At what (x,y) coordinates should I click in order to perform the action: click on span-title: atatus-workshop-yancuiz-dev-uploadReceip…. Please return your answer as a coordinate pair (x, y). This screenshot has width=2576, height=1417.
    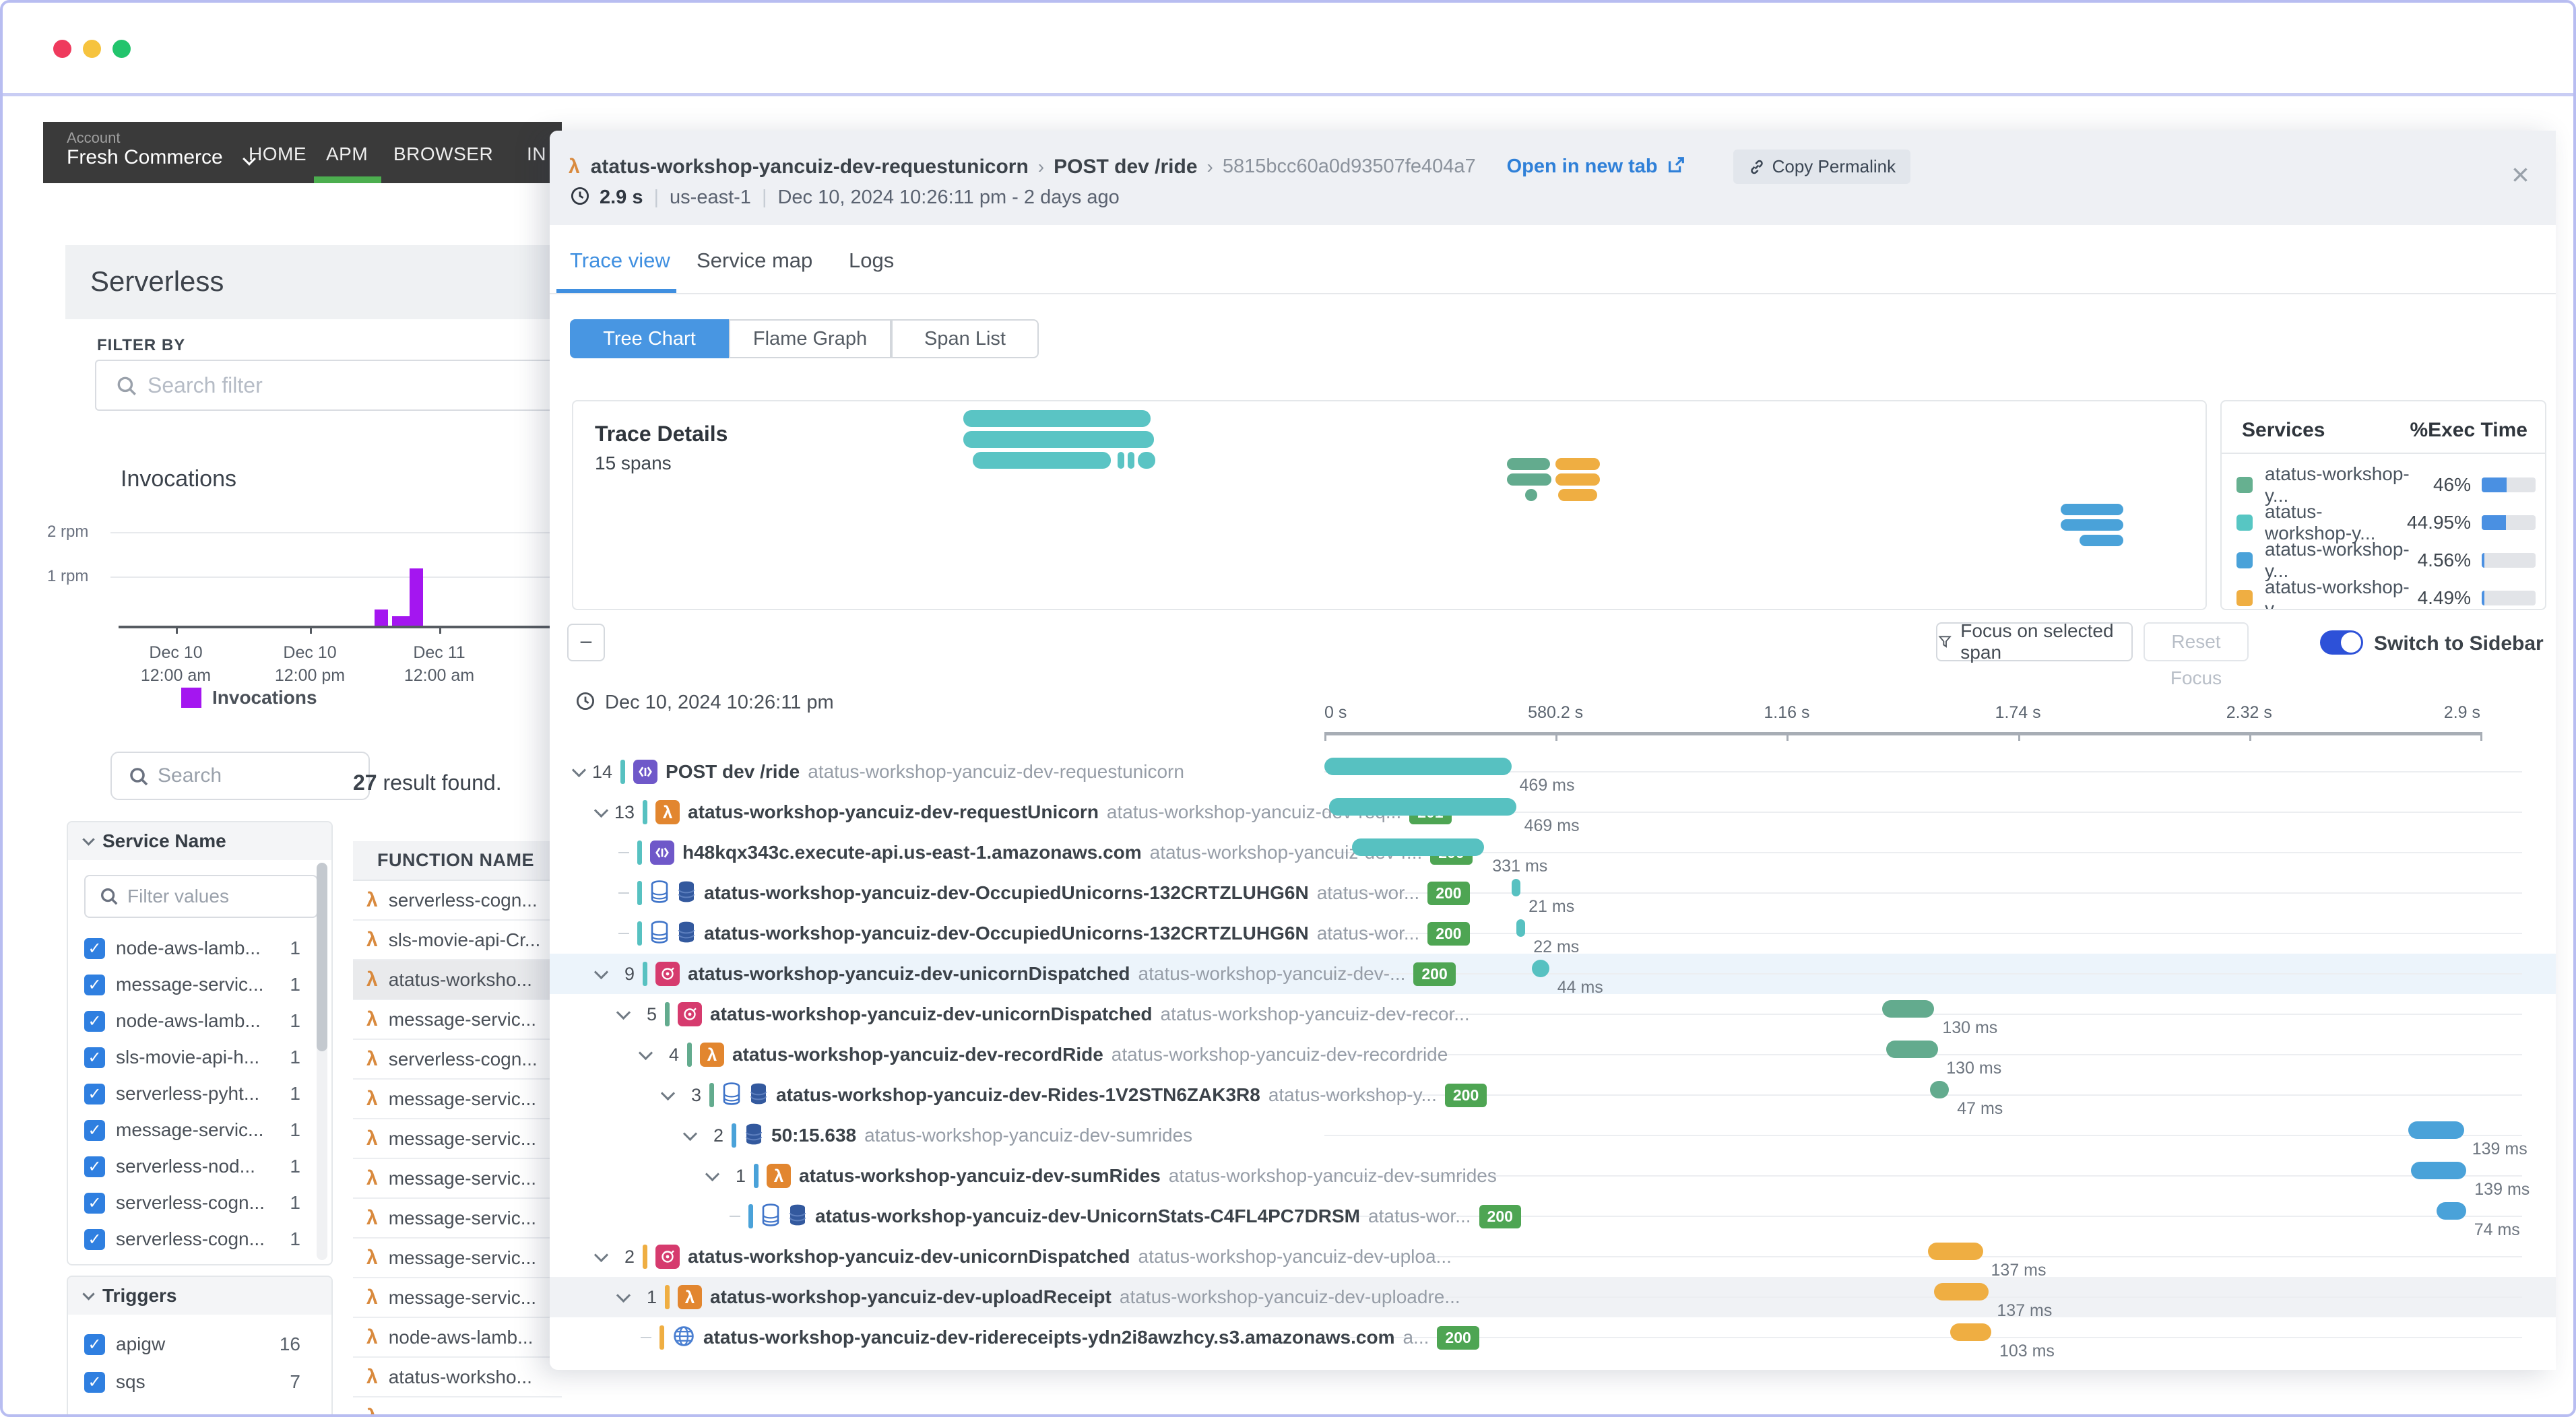
    Looking at the image, I should click on (911, 1297).